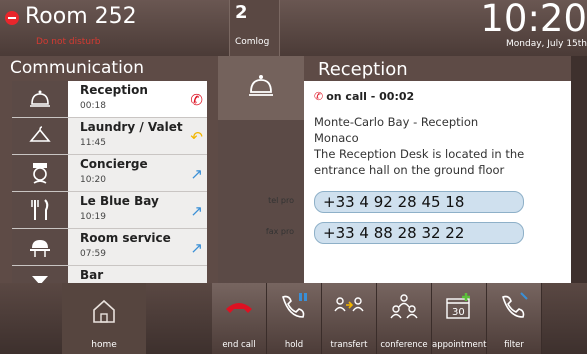  What do you see at coordinates (12, 18) in the screenshot?
I see `do-not-disturb-icon` at bounding box center [12, 18].